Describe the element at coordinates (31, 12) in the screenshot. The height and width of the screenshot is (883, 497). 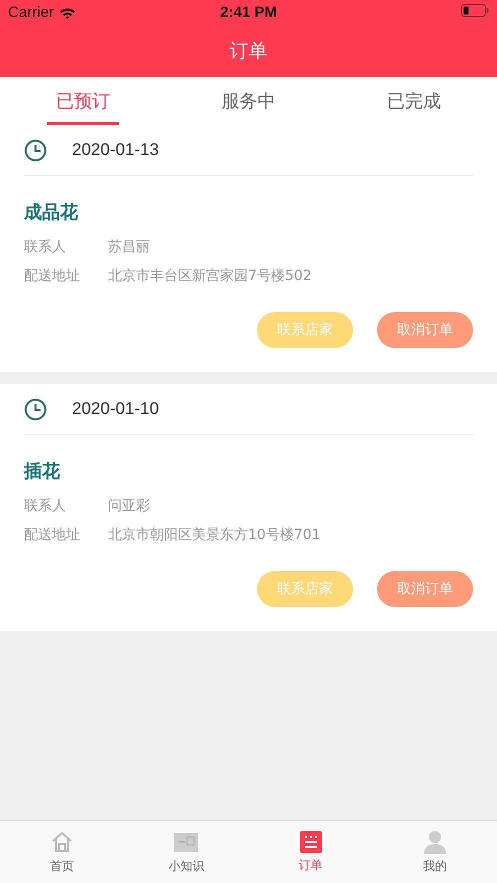
I see `carrier-name: Carrier` at that location.